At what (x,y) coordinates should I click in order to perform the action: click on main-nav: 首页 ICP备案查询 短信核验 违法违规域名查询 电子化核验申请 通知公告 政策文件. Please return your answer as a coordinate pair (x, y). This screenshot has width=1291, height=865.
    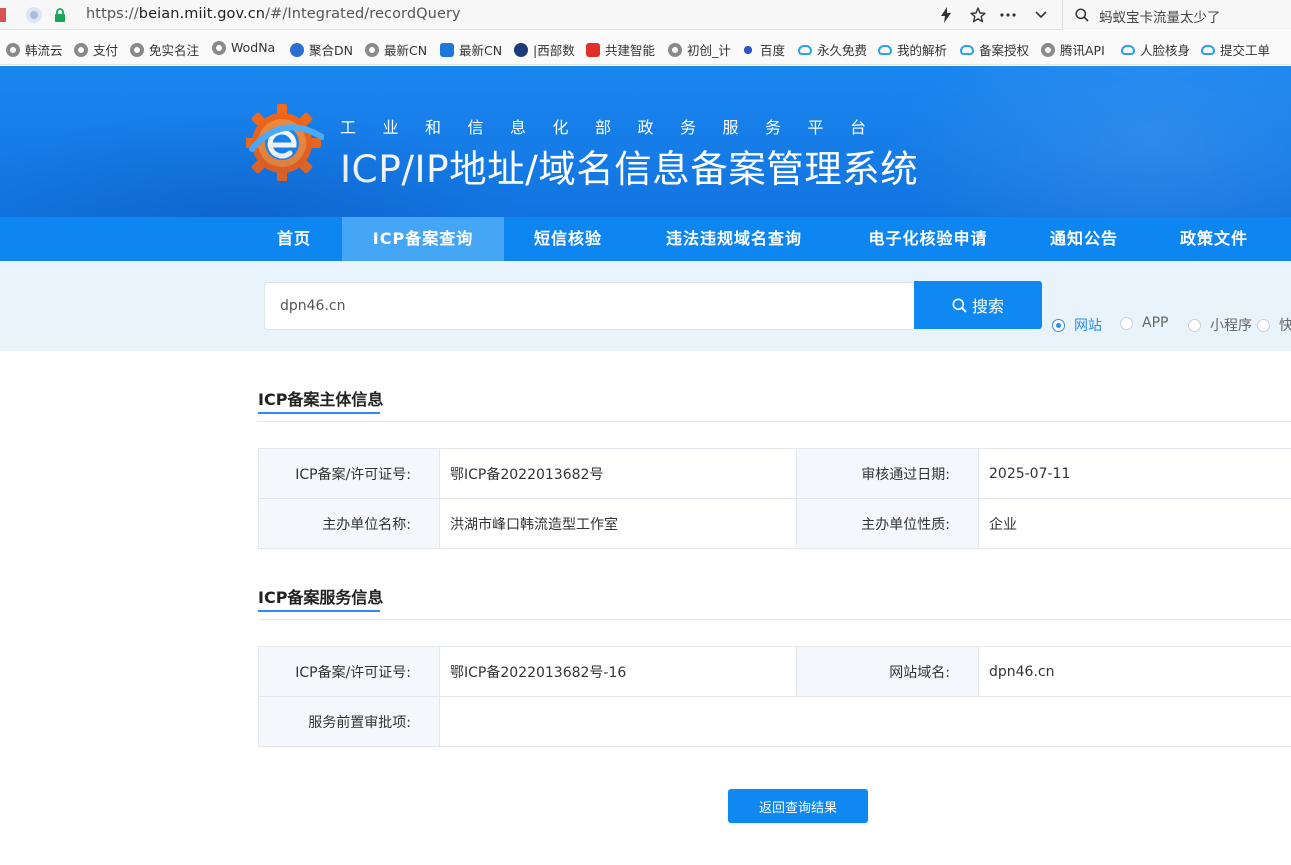
    Looking at the image, I should click on (645, 239).